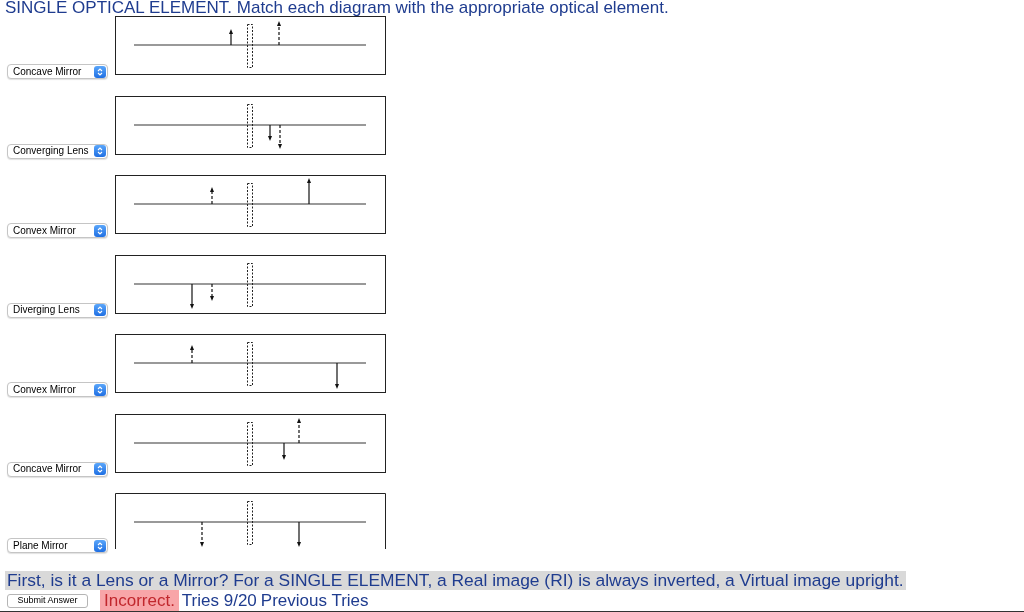 The width and height of the screenshot is (1024, 612). What do you see at coordinates (314, 600) in the screenshot?
I see `previous-tries-link: Previous Tries` at bounding box center [314, 600].